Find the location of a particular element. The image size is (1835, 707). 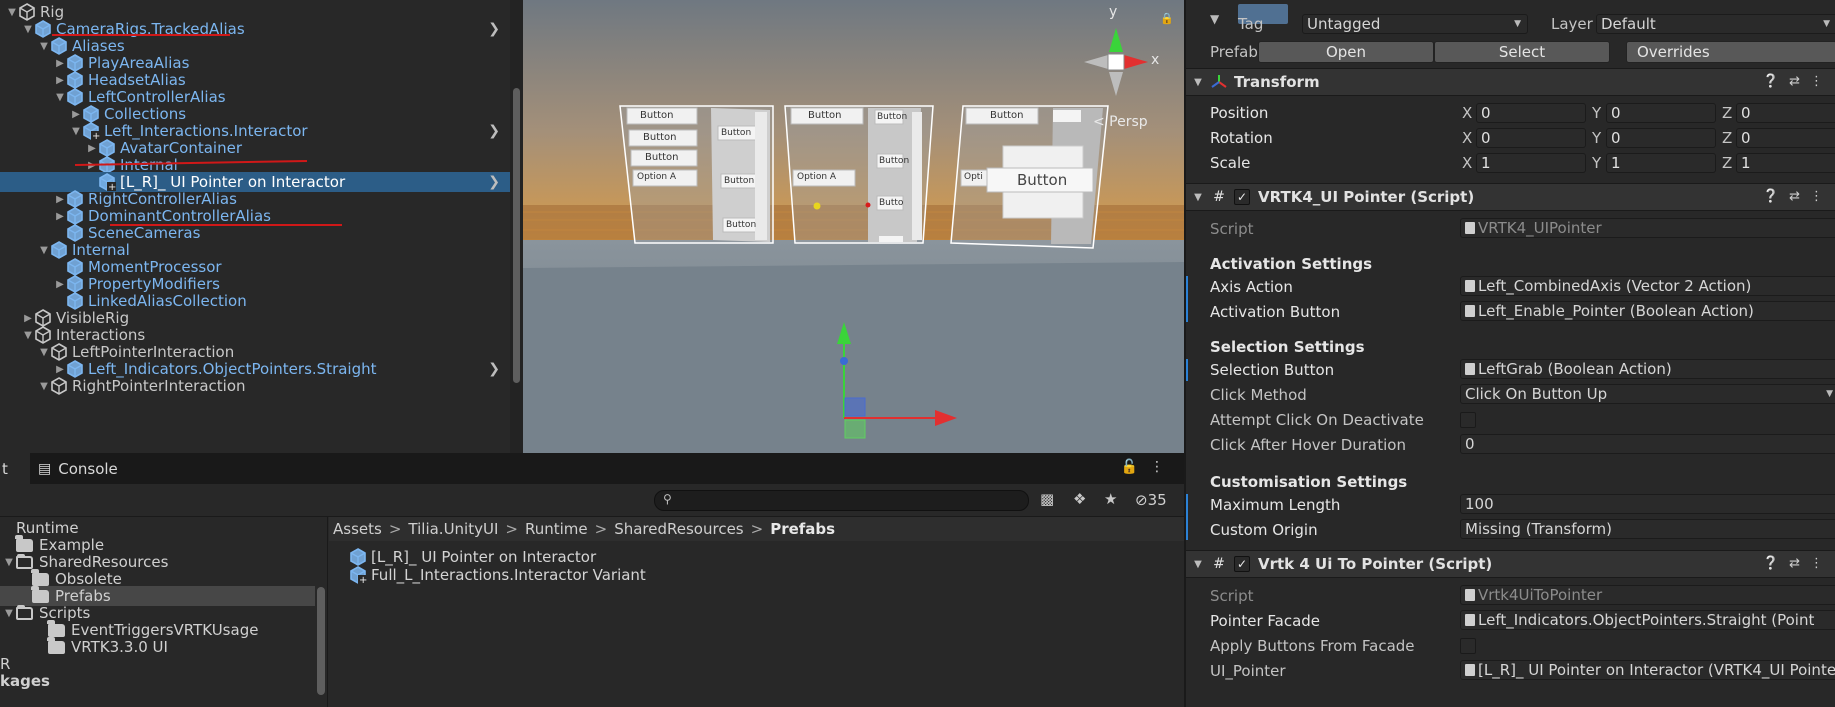

tab-project: t is located at coordinates (15, 468).